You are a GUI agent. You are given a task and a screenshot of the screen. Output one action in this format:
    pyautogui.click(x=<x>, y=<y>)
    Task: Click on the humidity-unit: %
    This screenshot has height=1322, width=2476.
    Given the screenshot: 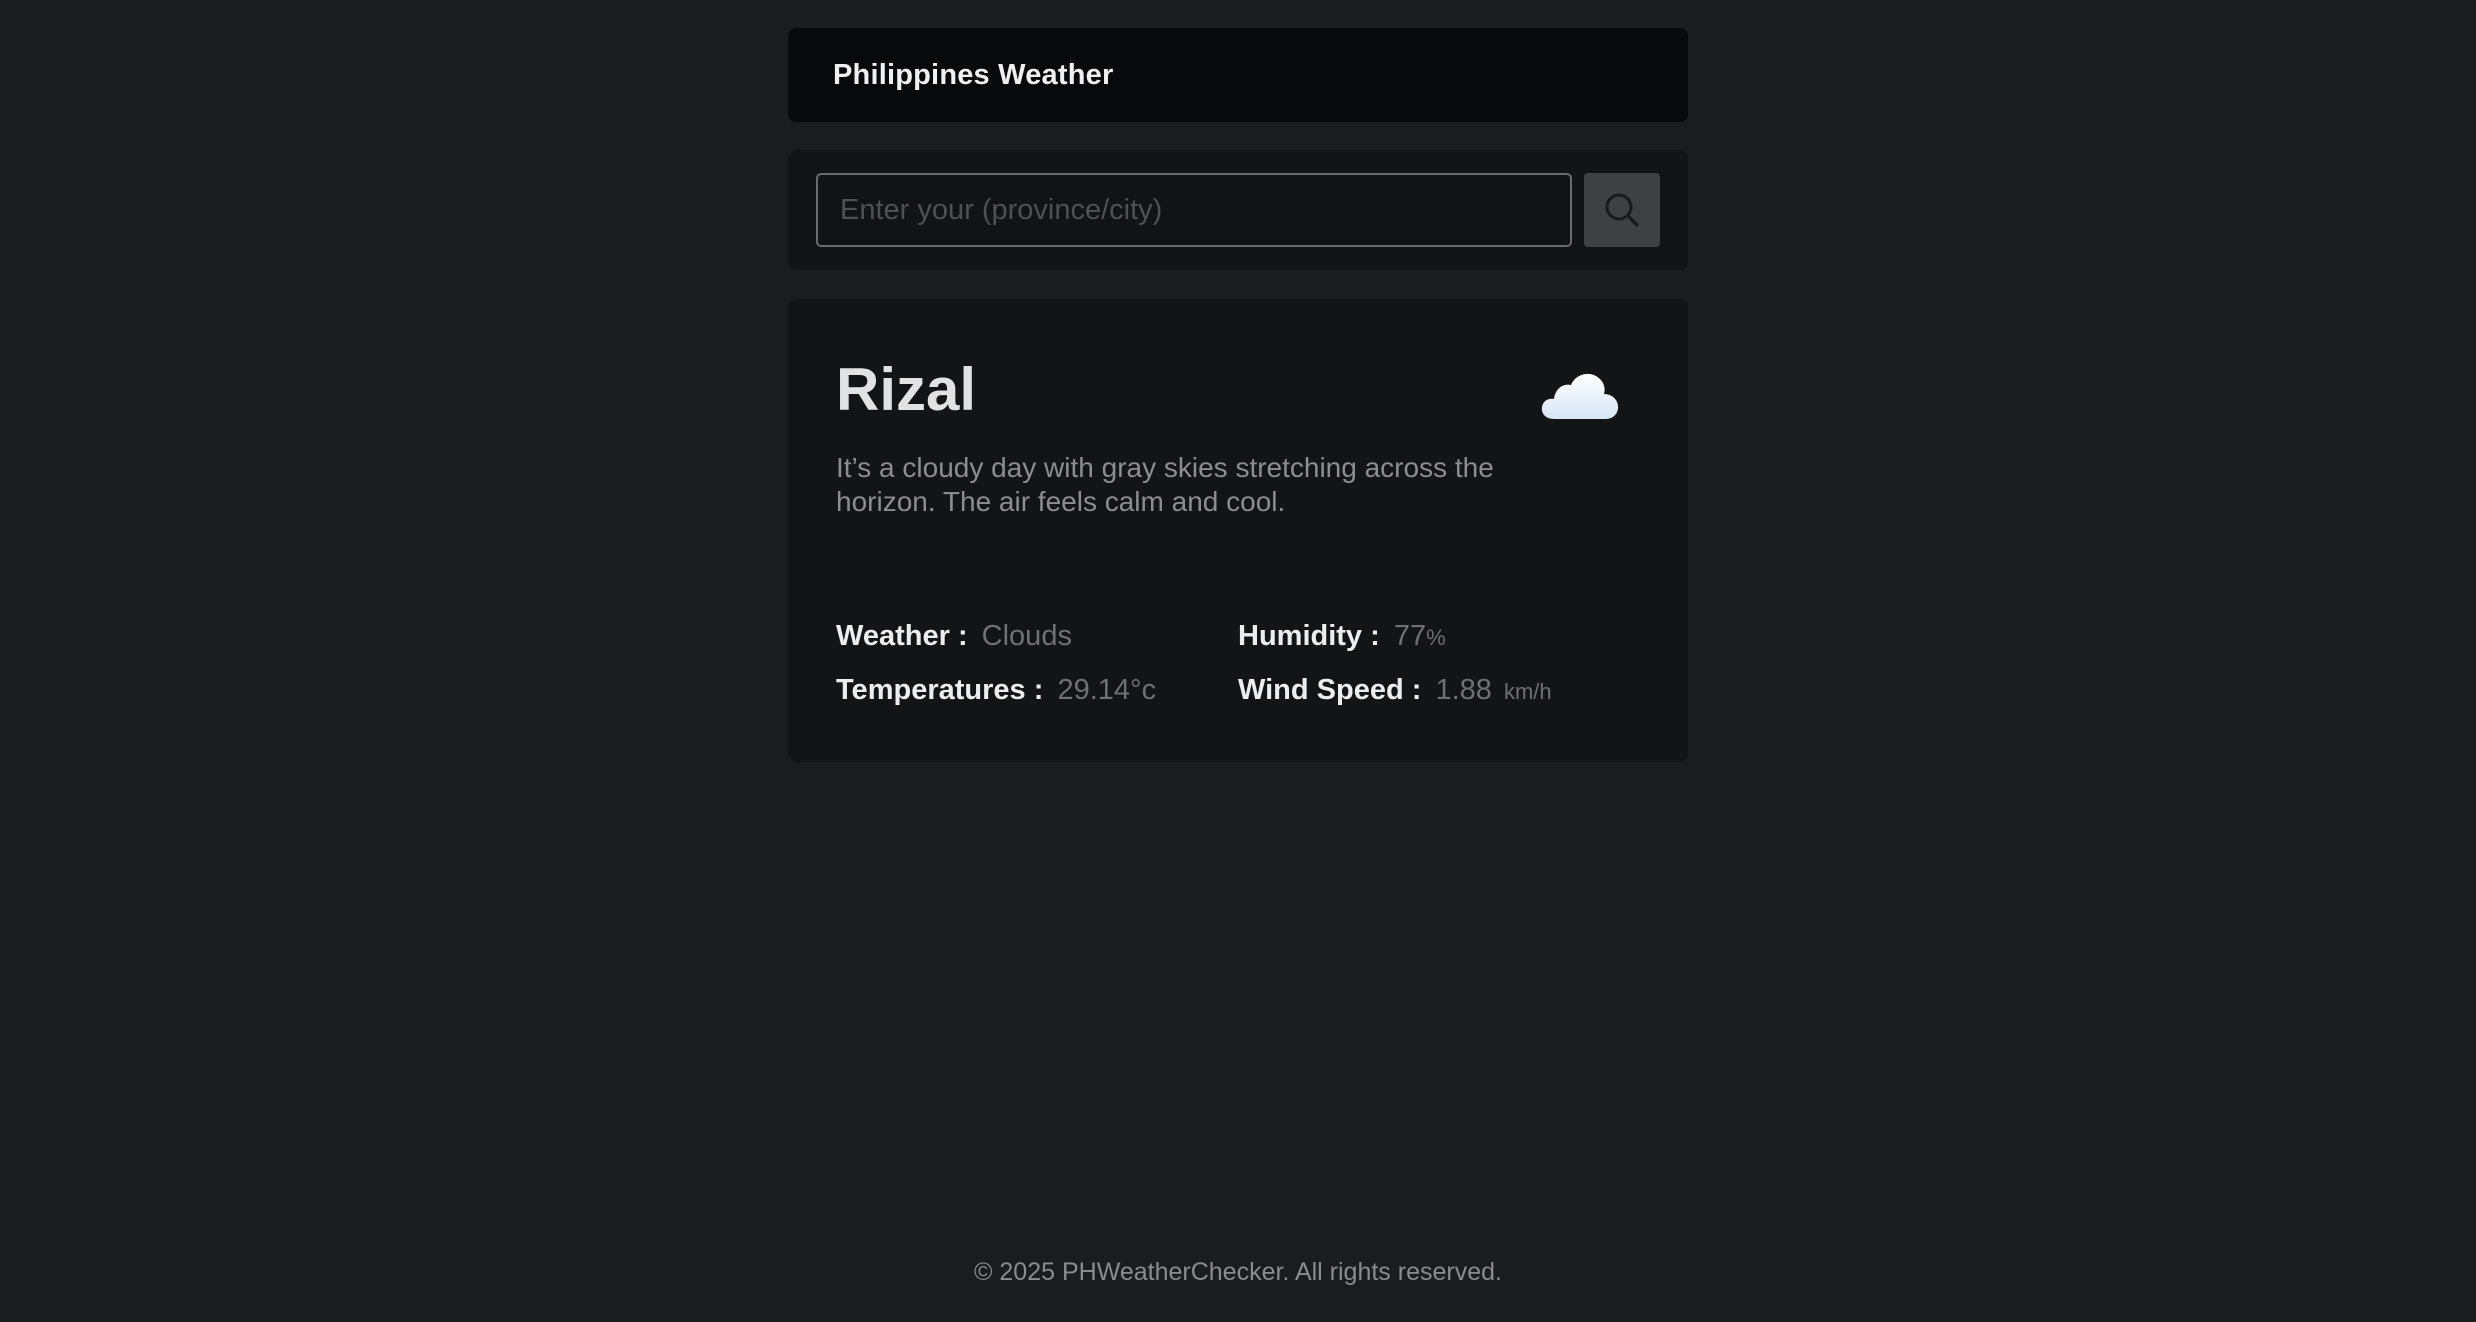 What is the action you would take?
    pyautogui.click(x=1436, y=637)
    